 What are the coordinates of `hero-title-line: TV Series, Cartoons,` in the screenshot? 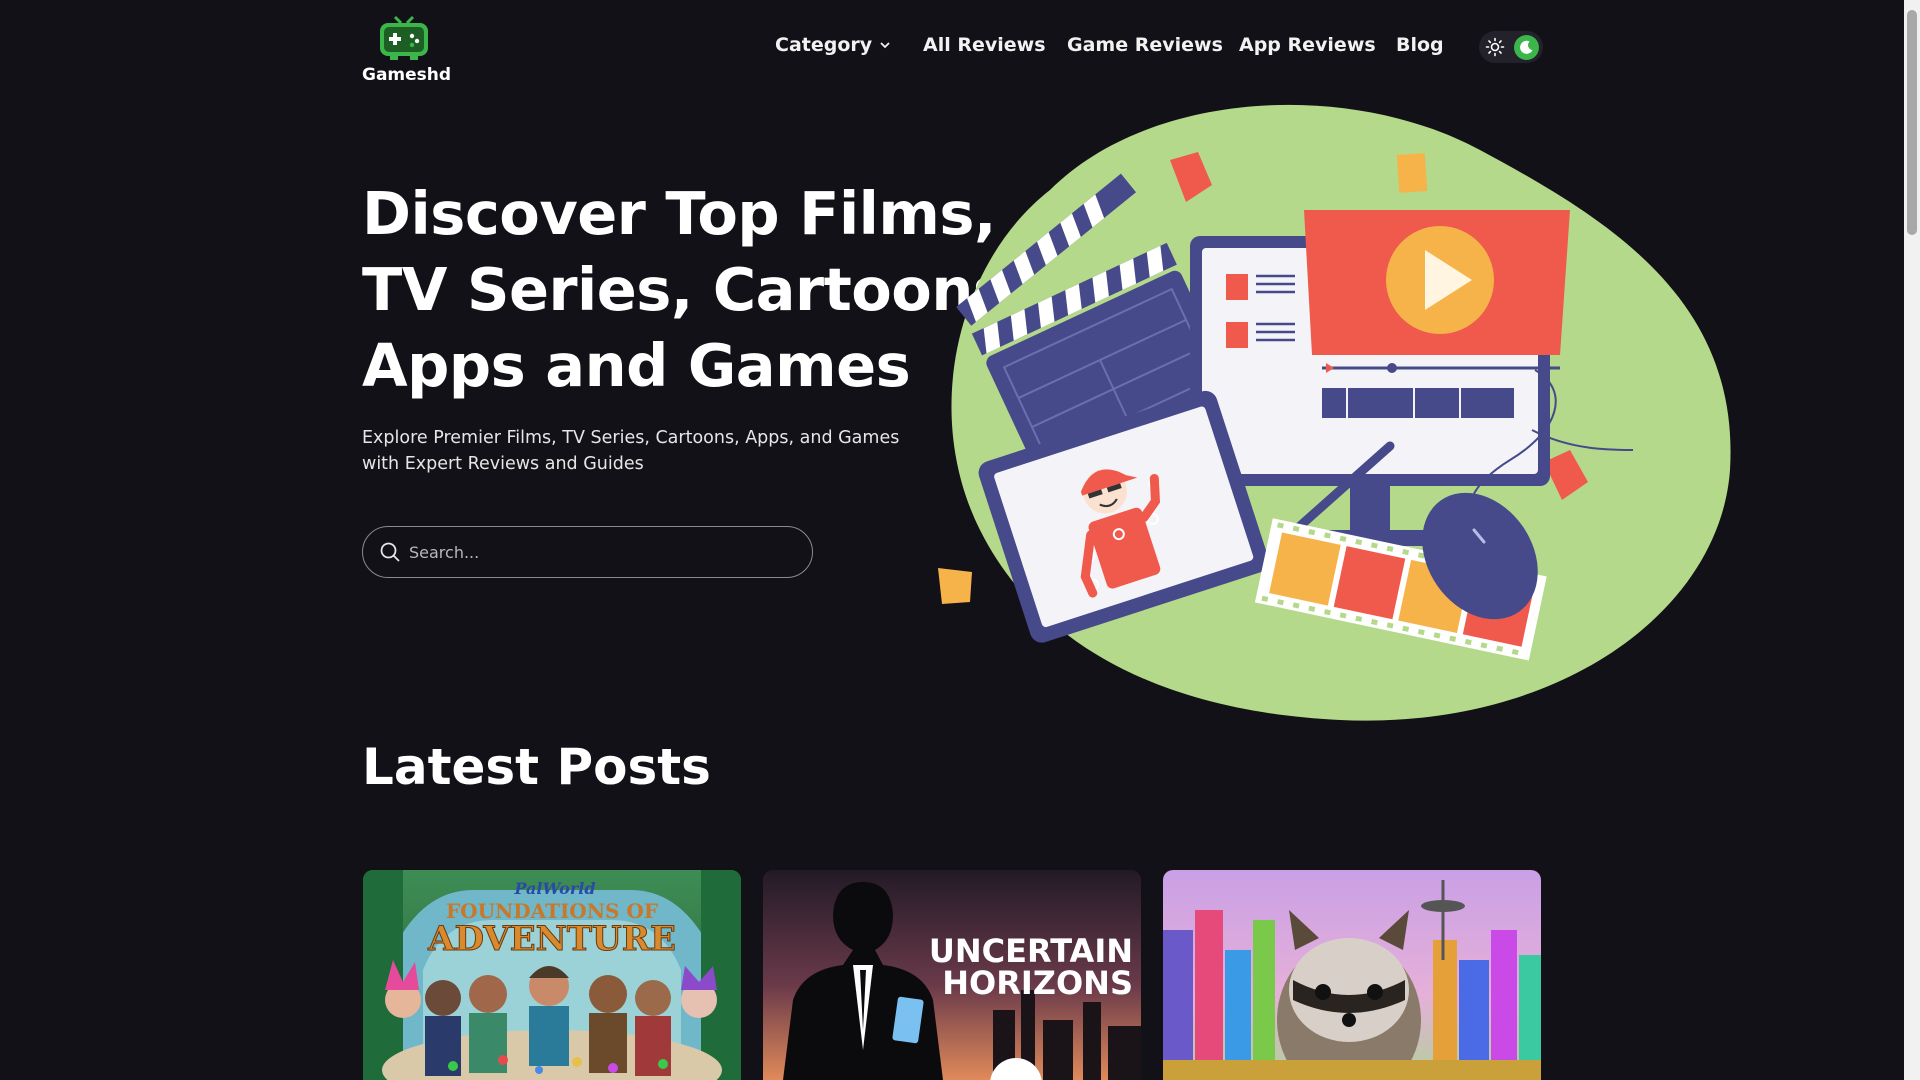 It's located at (696, 289).